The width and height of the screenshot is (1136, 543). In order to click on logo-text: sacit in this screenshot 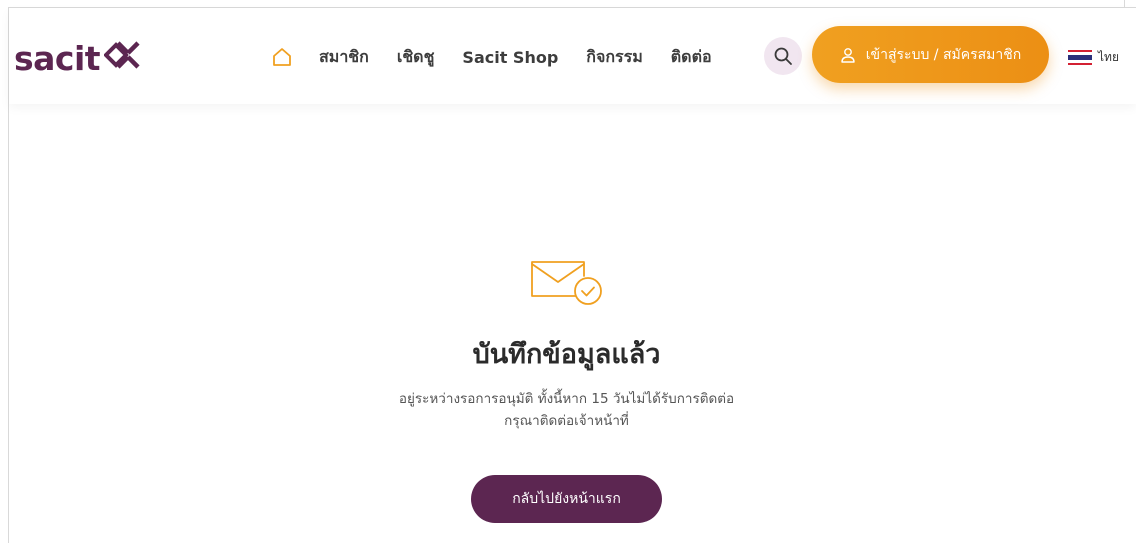, I will do `click(57, 58)`.